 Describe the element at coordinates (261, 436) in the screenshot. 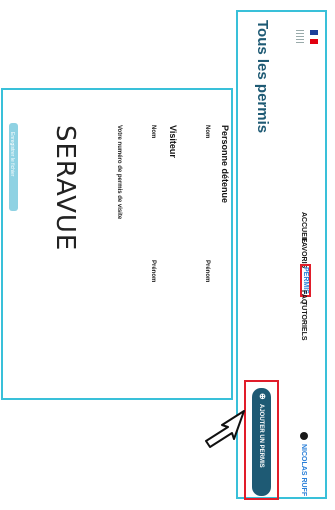

I see `add-permit-label: AJOUTER UN PERMIS` at that location.